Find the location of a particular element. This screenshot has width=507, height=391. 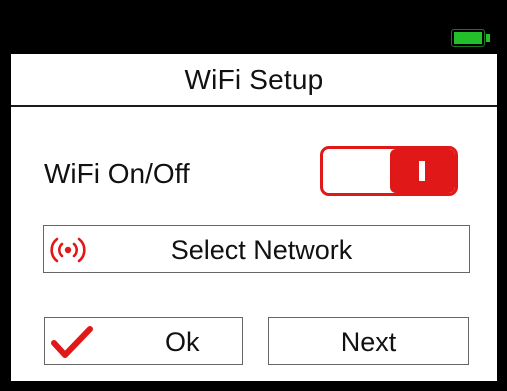

battery-full-icon is located at coordinates (468, 38).